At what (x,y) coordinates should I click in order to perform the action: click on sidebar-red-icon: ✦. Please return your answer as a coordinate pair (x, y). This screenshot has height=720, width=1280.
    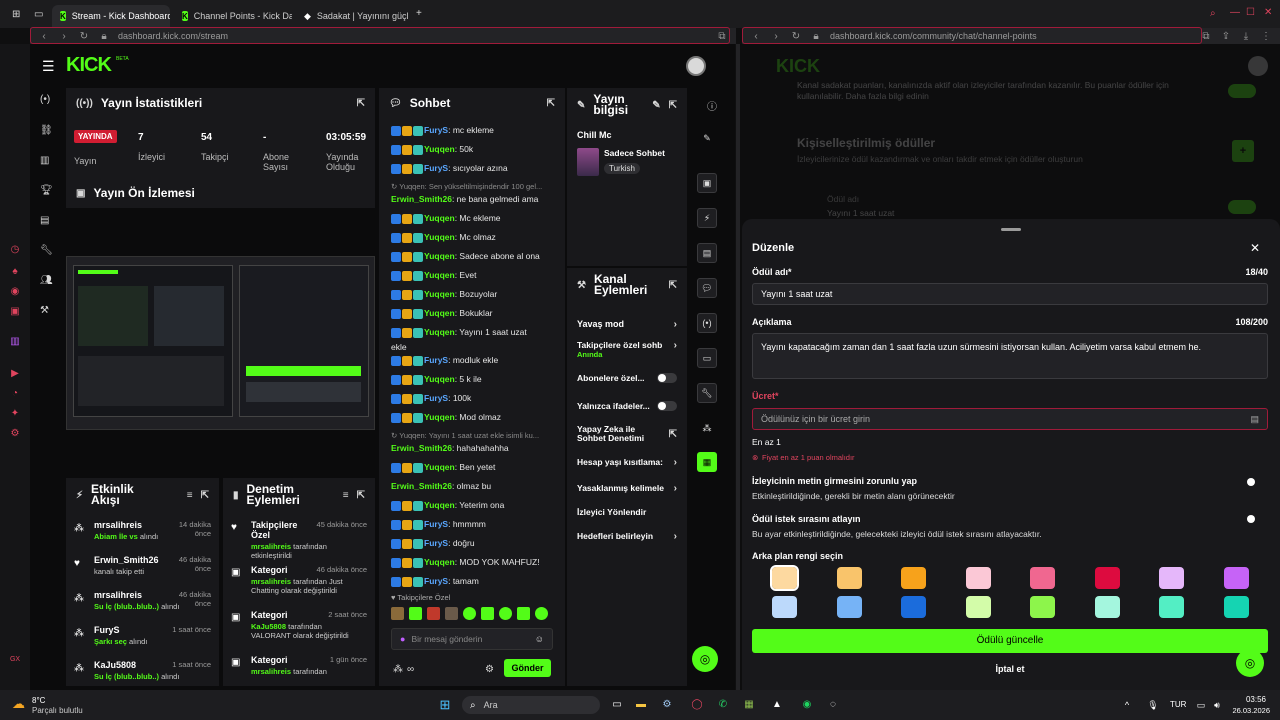
    Looking at the image, I should click on (15, 414).